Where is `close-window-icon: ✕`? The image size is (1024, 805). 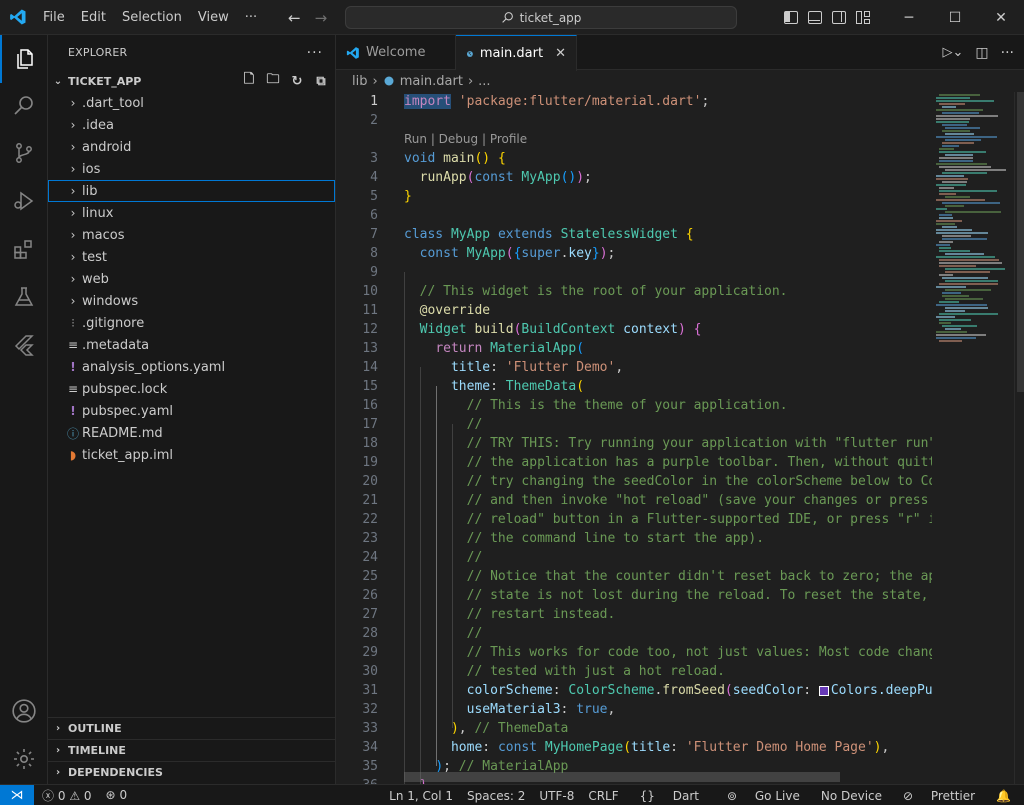
close-window-icon: ✕ is located at coordinates (1001, 17).